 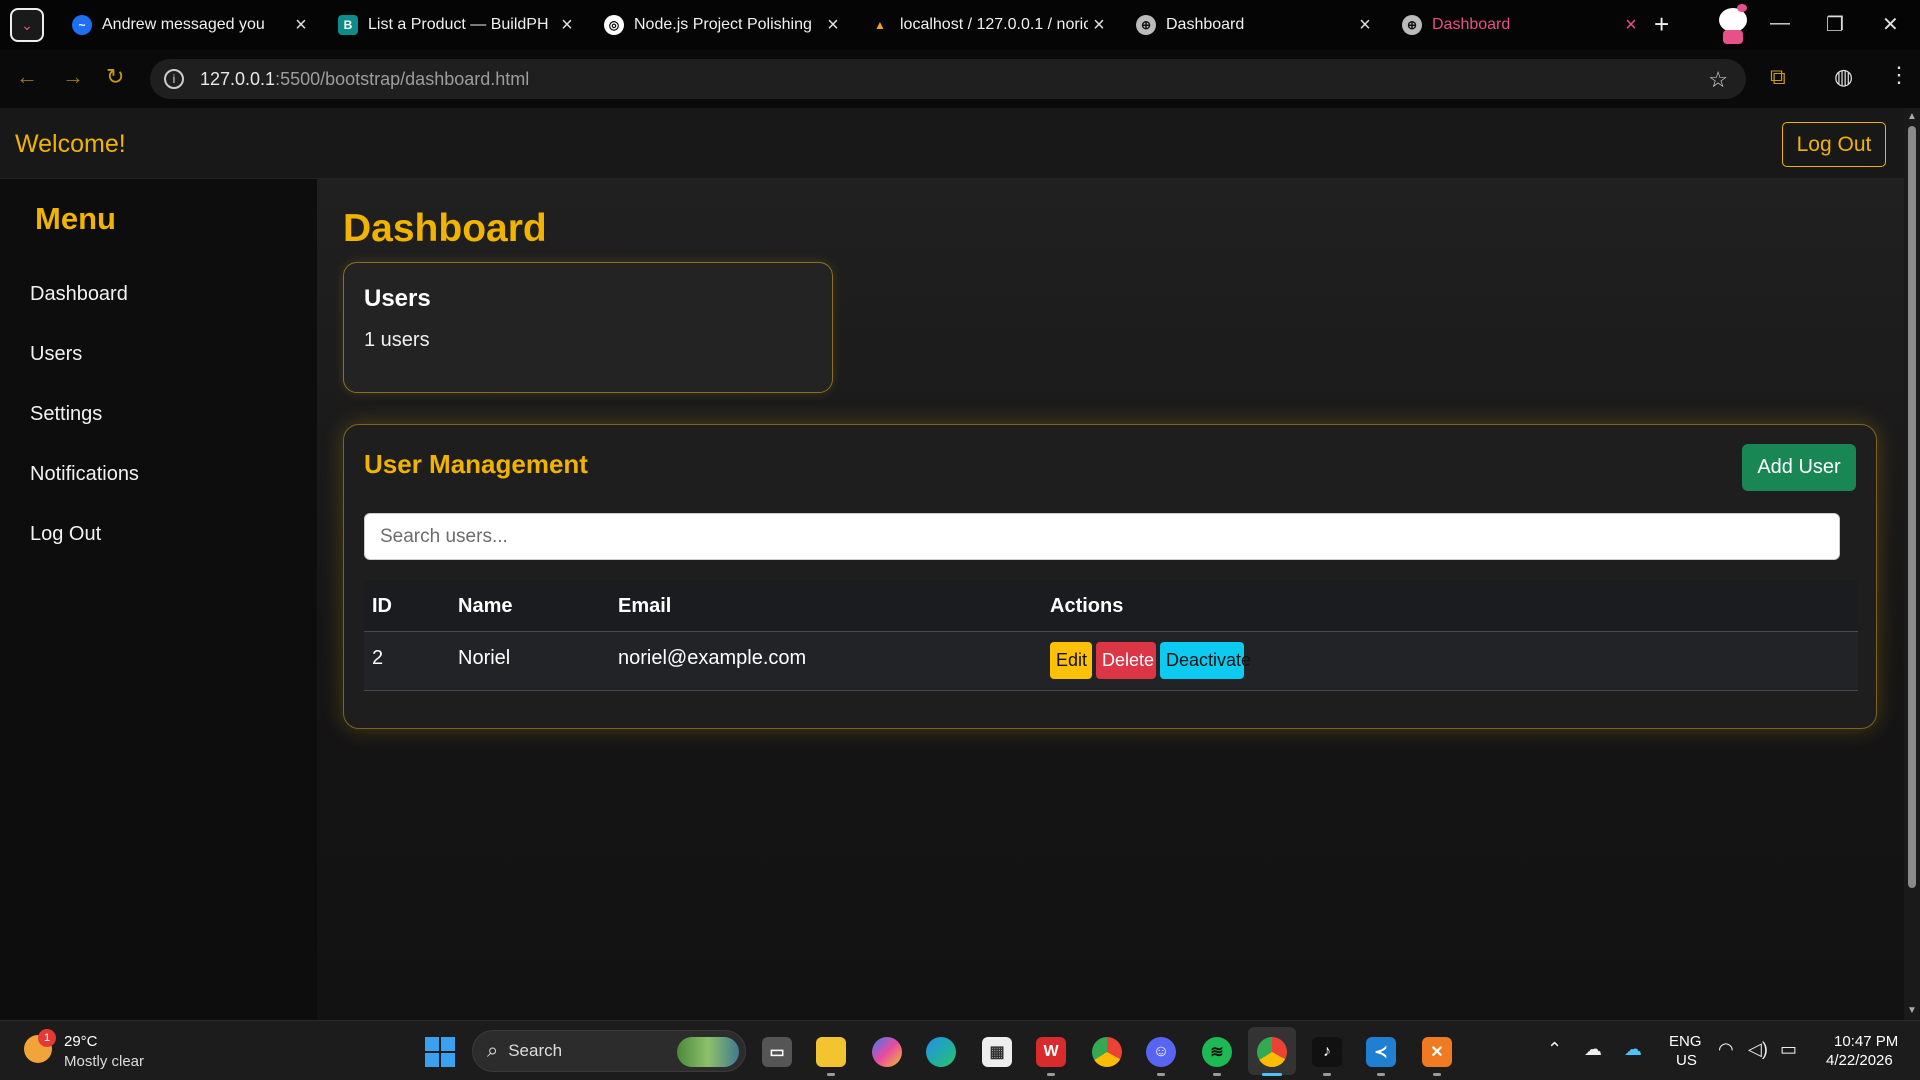 What do you see at coordinates (82, 25) in the screenshot?
I see `messenger-icon: ~` at bounding box center [82, 25].